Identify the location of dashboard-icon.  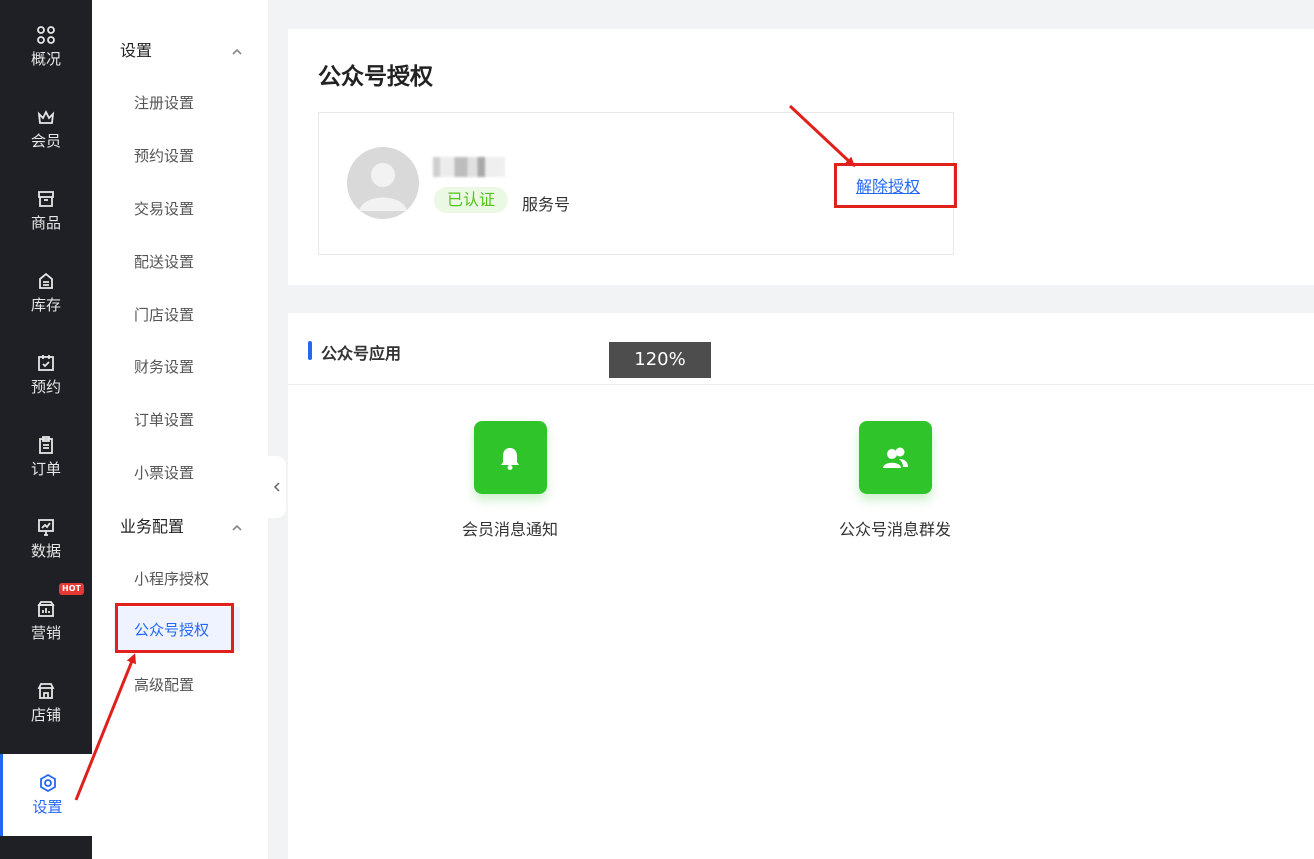
(46, 35).